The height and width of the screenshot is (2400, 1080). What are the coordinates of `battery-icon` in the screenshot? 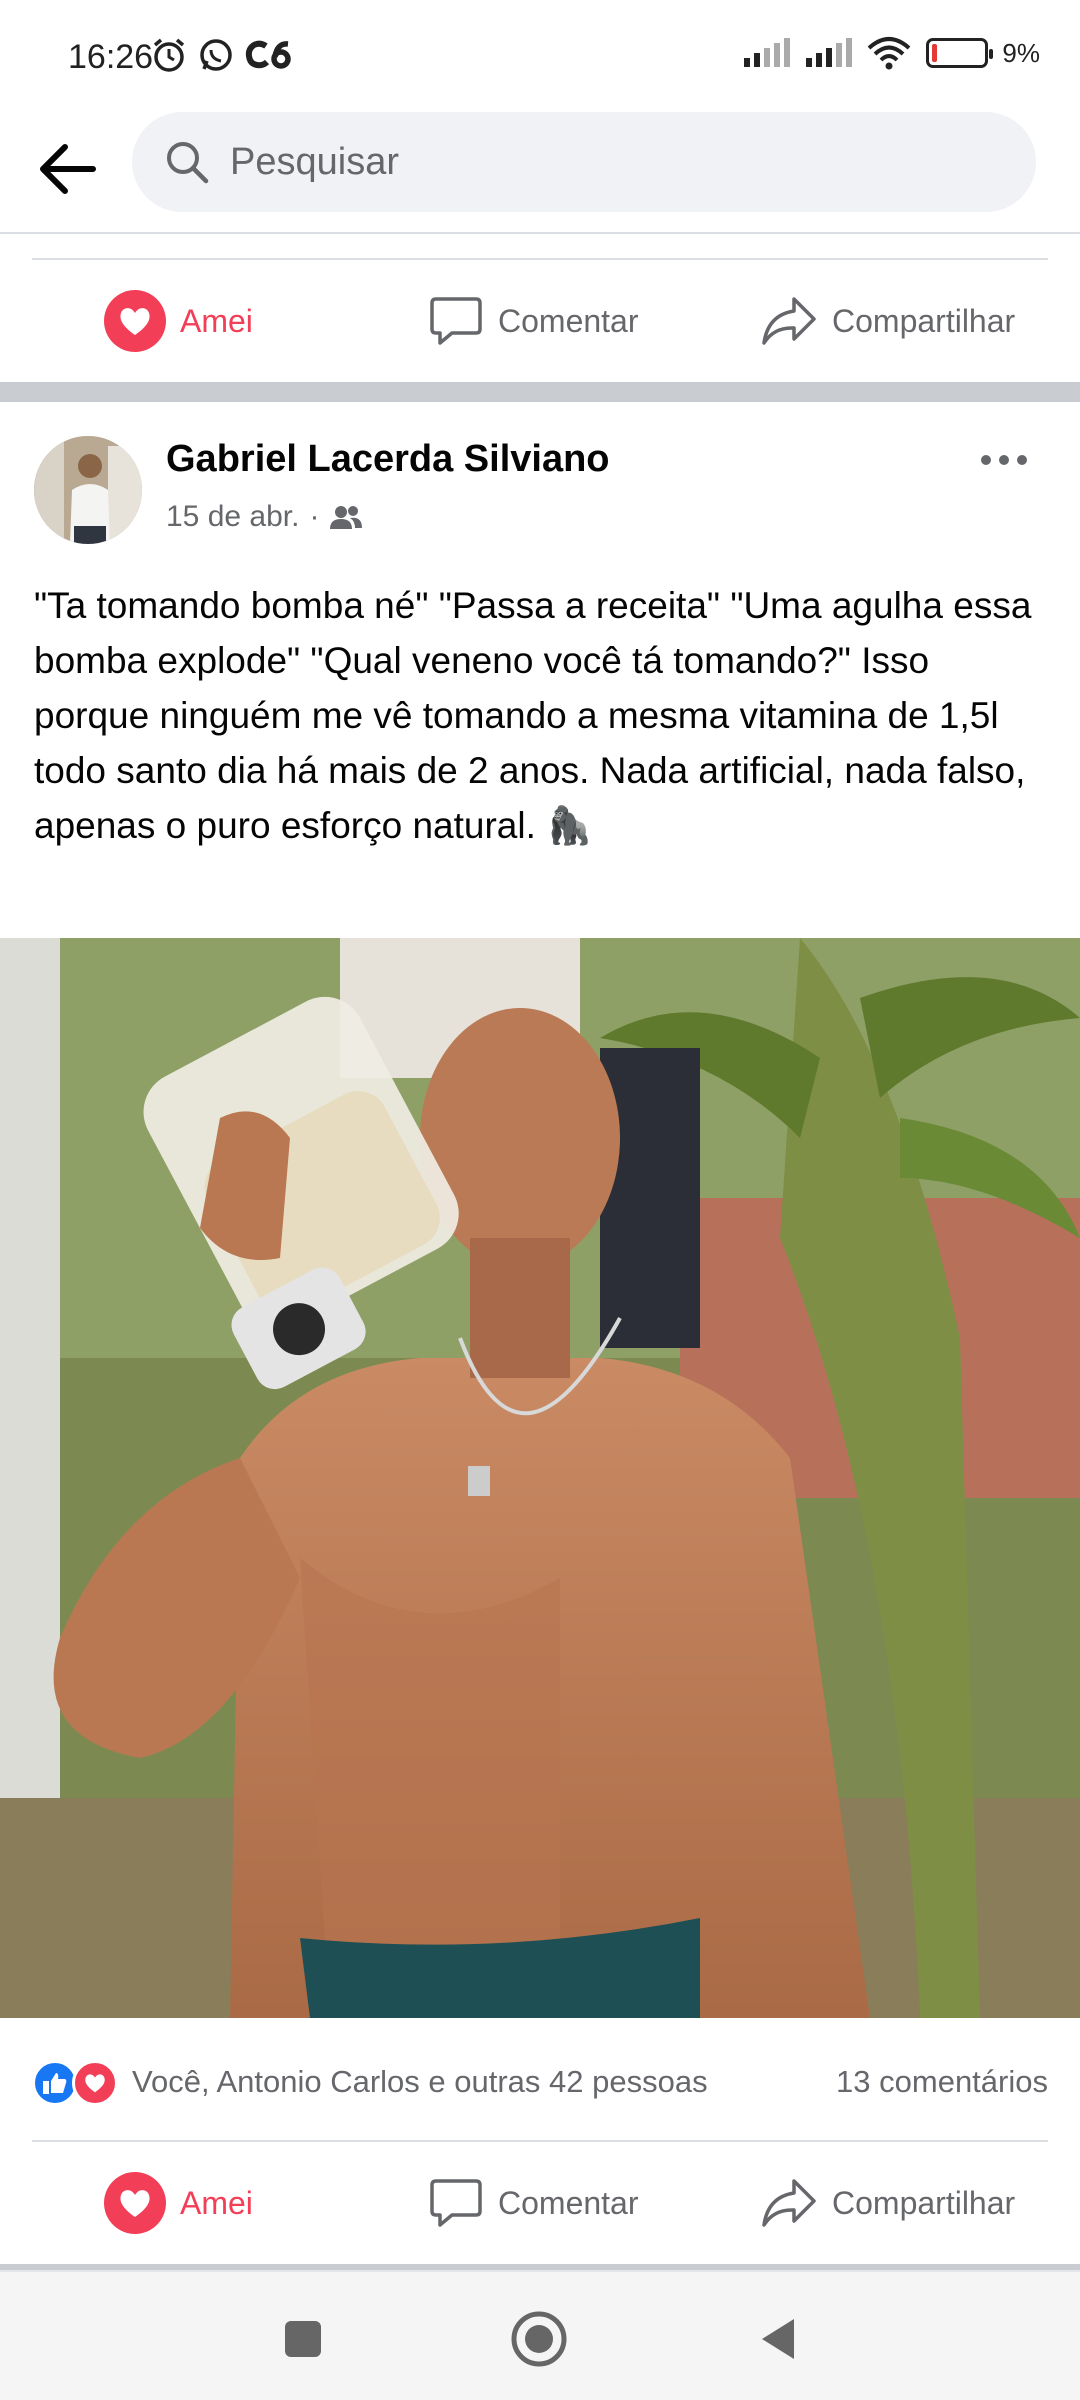 It's located at (960, 53).